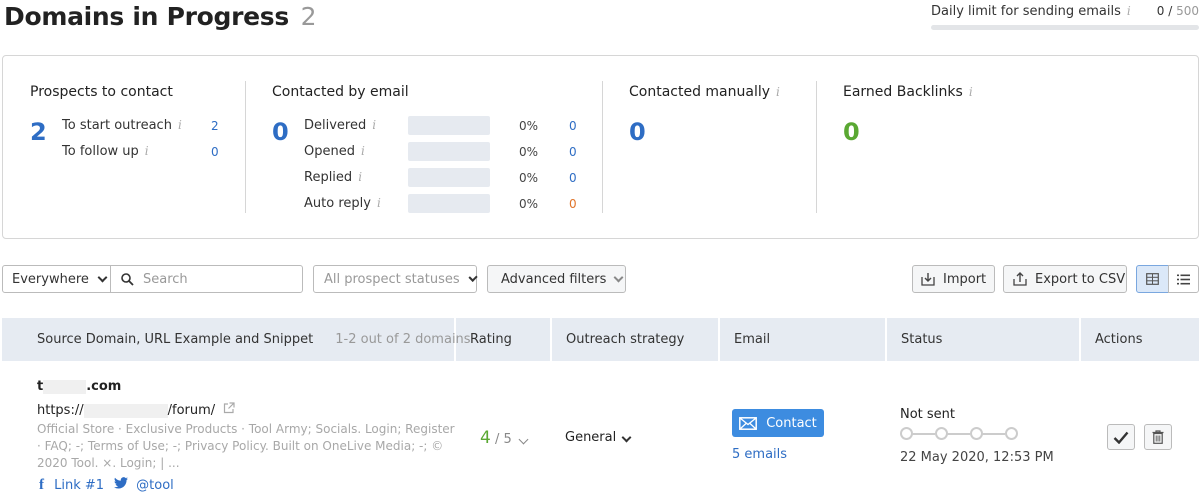  I want to click on to-start-outreach-label: To start outreach i, so click(122, 125).